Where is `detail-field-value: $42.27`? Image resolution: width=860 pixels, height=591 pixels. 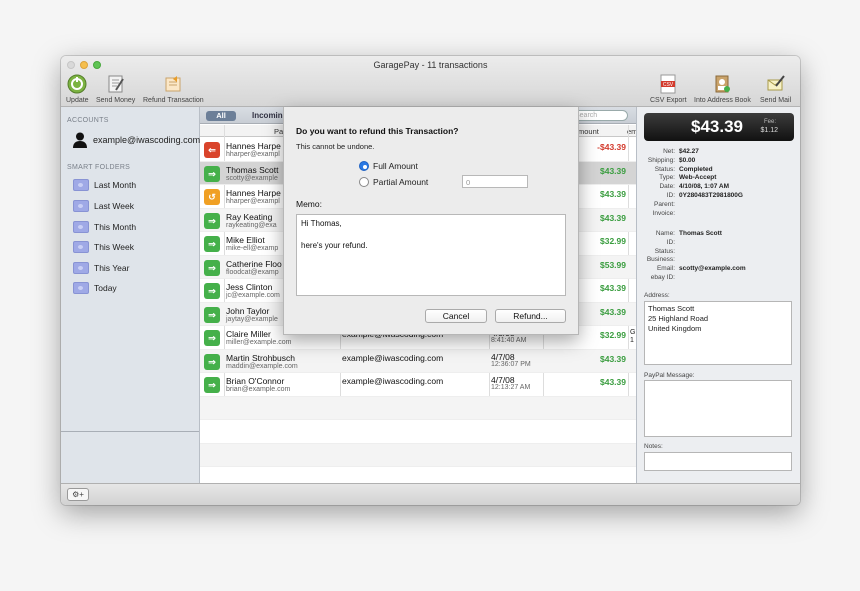
detail-field-value: $42.27 is located at coordinates (689, 151).